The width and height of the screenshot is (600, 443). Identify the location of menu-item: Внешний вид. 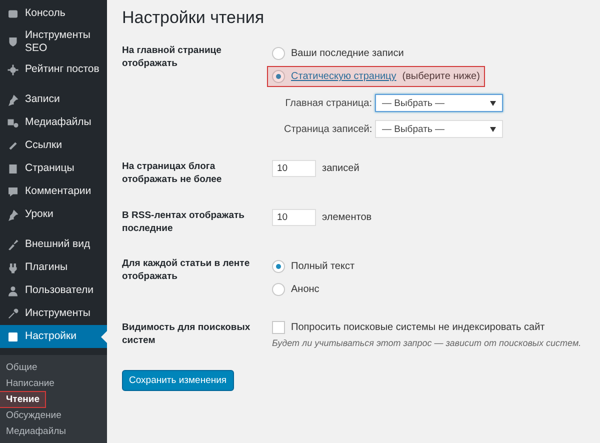
(53, 244).